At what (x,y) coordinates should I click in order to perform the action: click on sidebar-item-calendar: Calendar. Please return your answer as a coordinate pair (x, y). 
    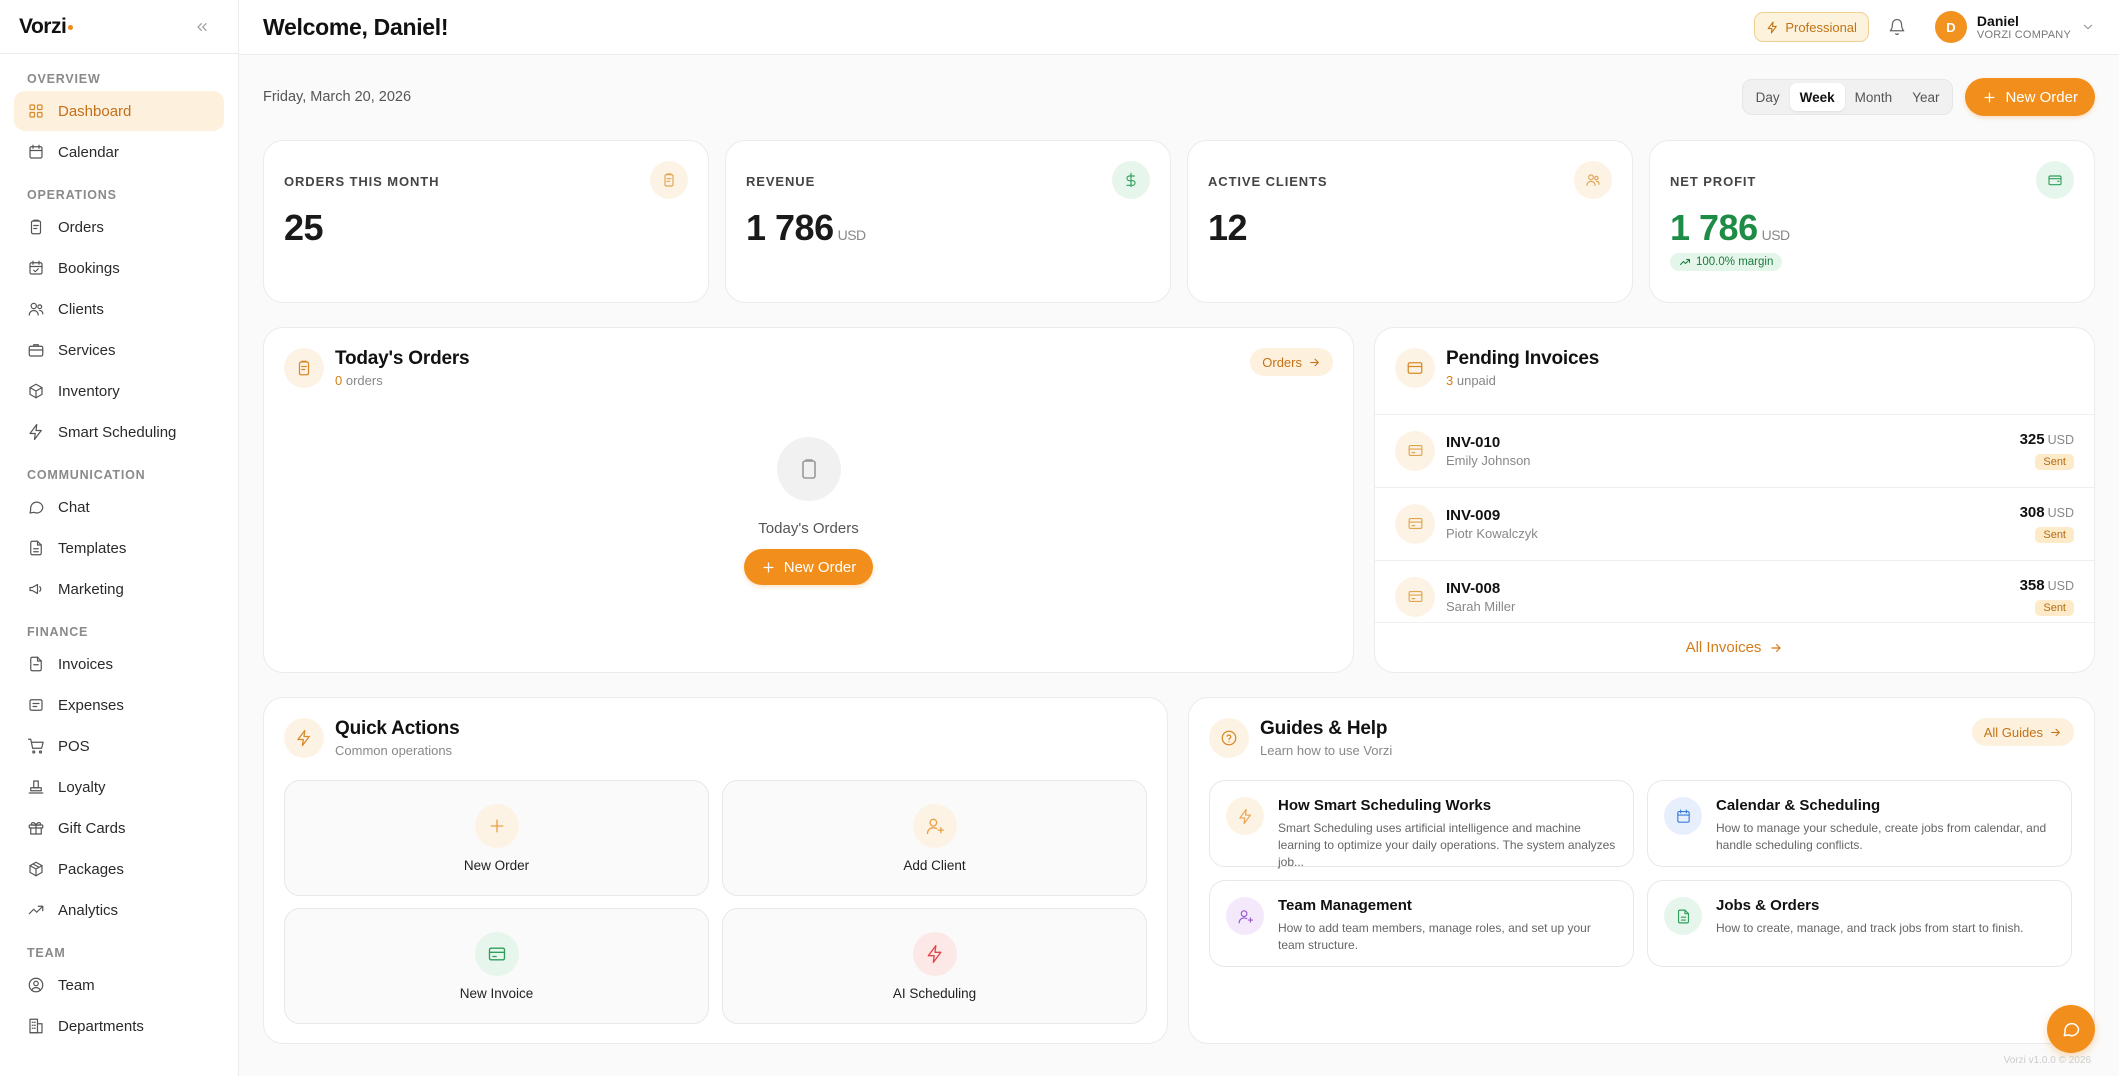
    Looking at the image, I should click on (119, 152).